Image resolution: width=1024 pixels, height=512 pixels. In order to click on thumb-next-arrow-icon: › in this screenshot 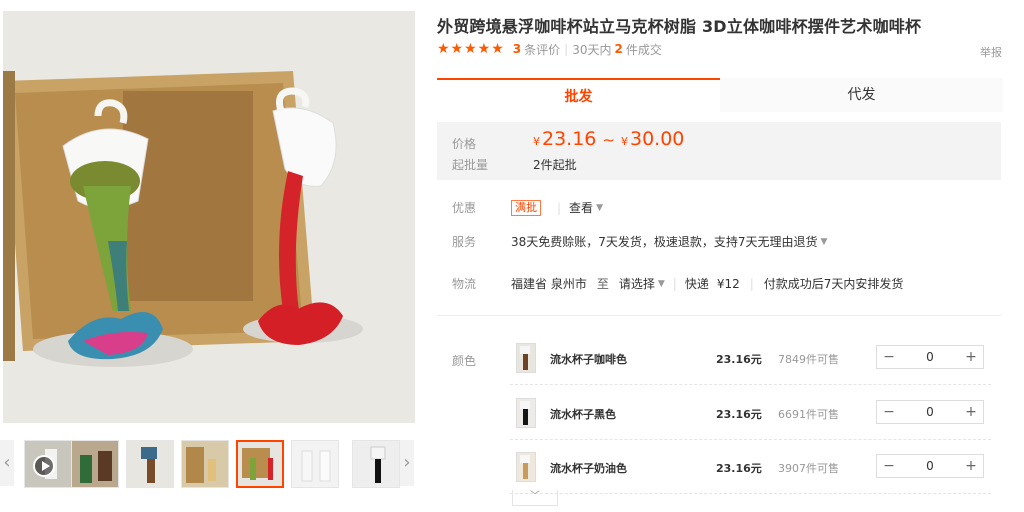, I will do `click(407, 463)`.